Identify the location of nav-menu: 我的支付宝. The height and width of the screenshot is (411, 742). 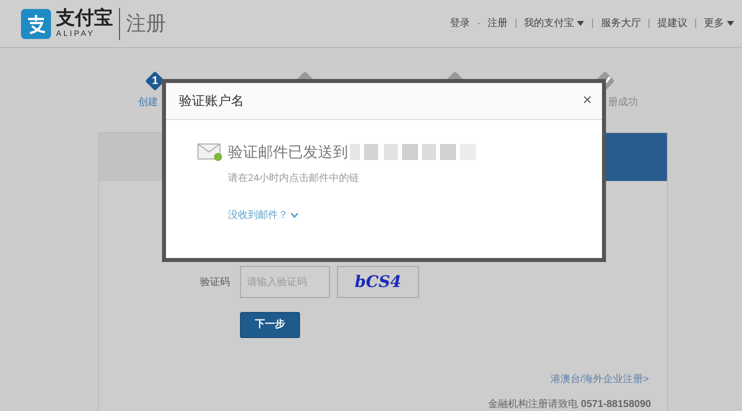
(554, 23).